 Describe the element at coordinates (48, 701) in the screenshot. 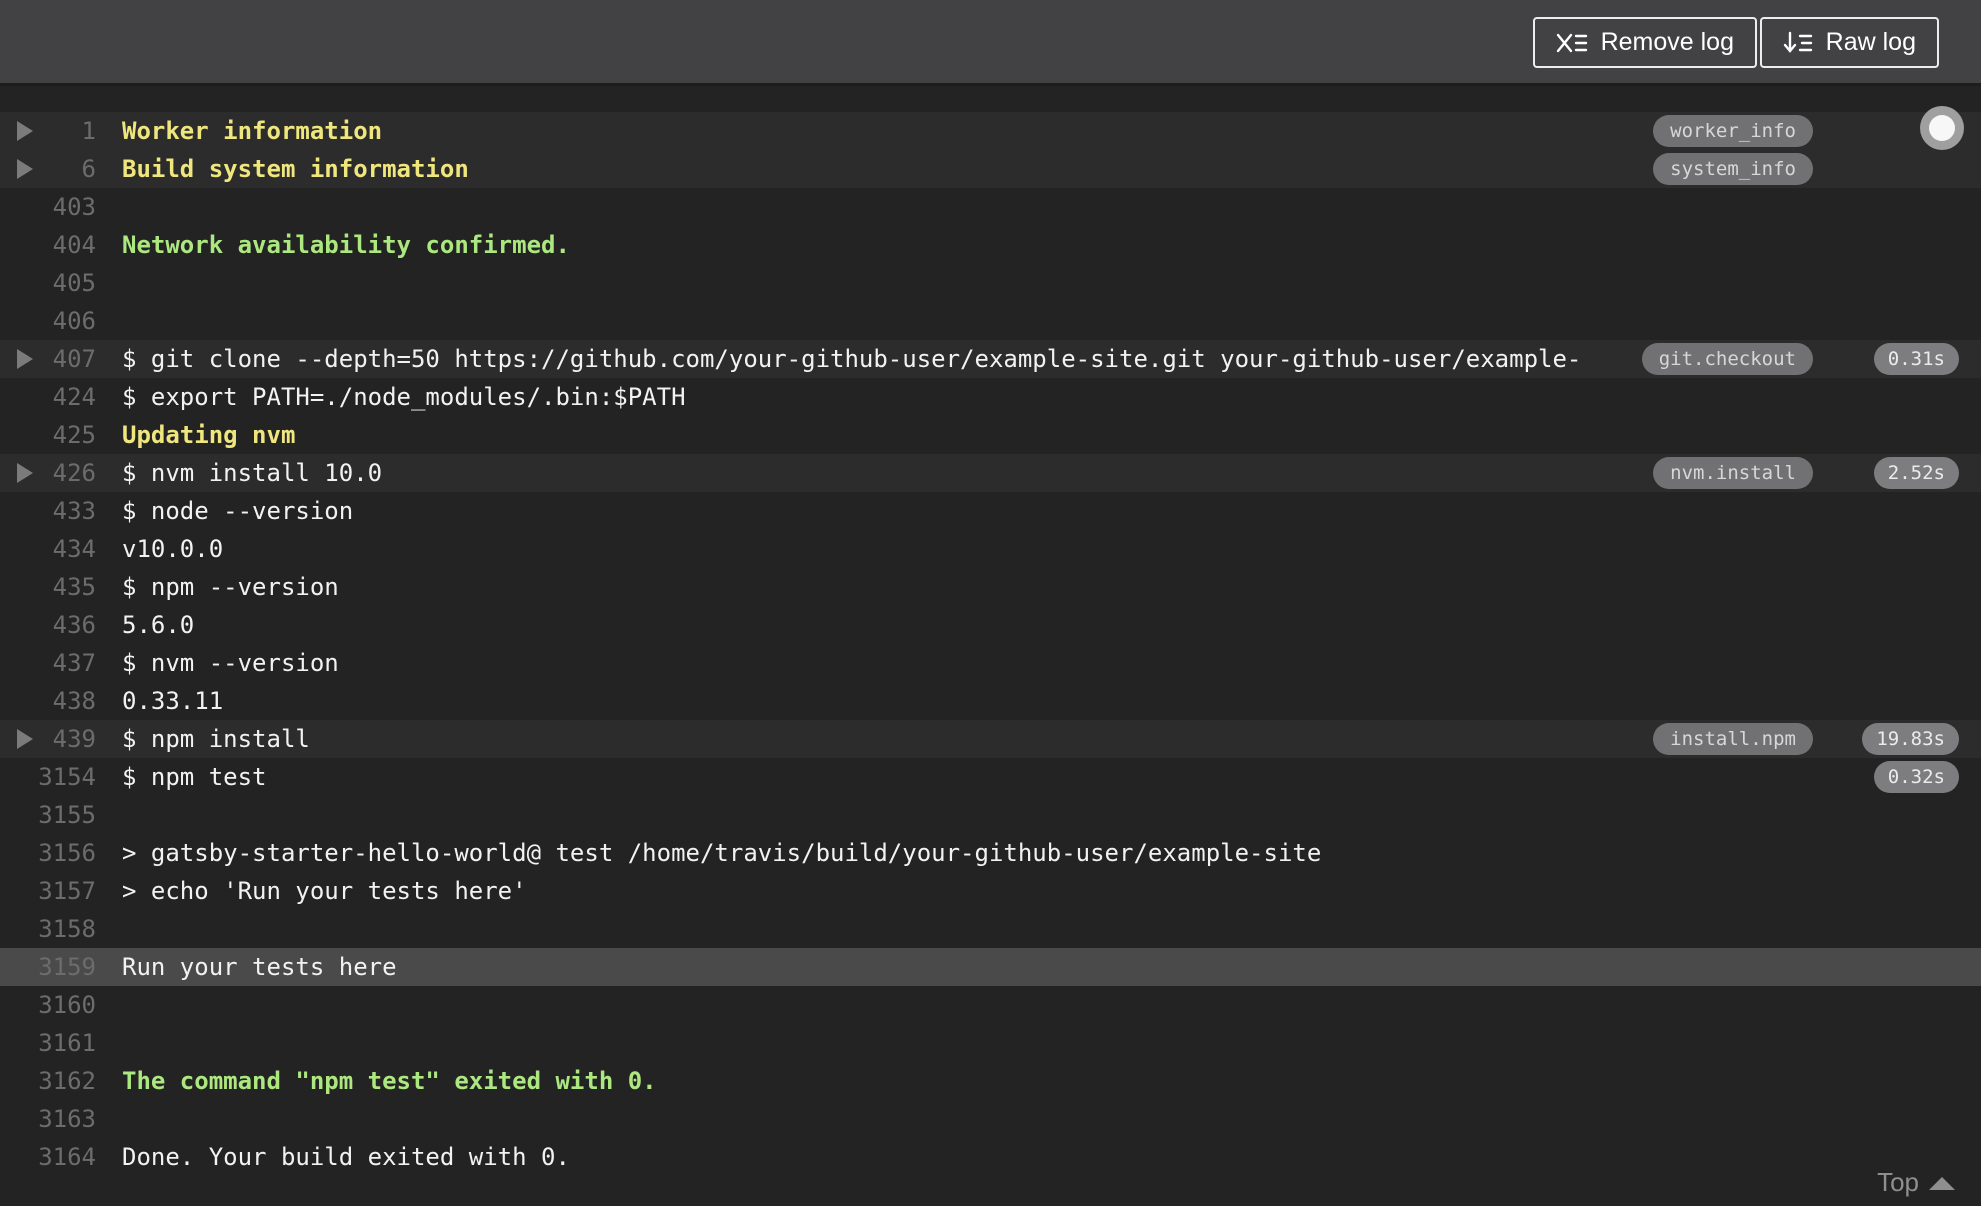

I see `line-number: 438` at that location.